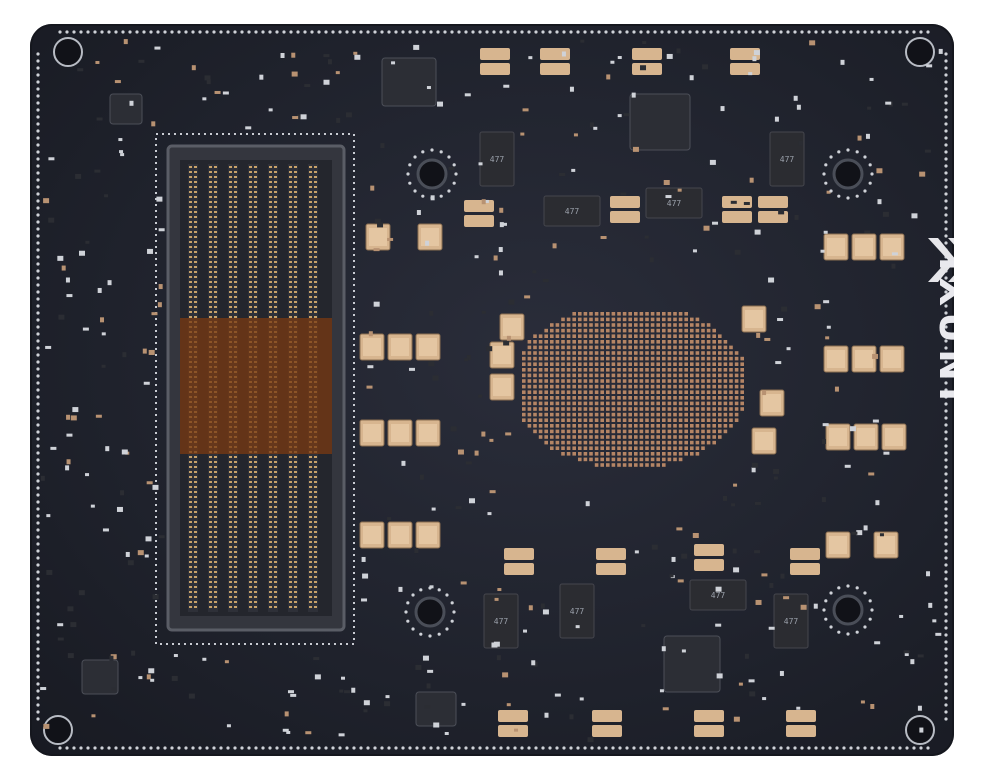 The width and height of the screenshot is (987, 781). I want to click on board-connector, so click(255, 389).